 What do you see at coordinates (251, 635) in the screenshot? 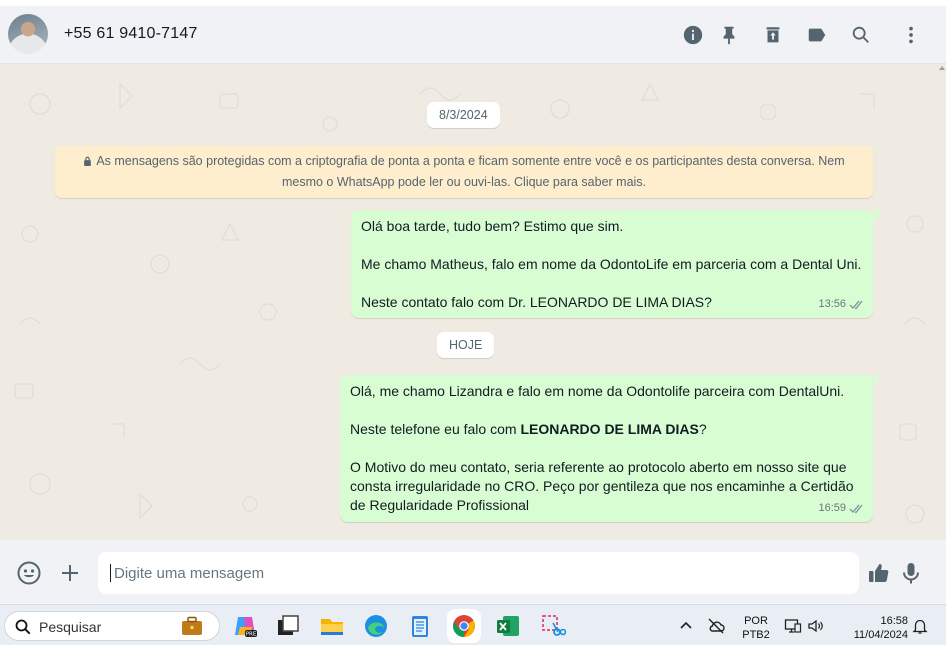
I see `svg-text: PRE` at bounding box center [251, 635].